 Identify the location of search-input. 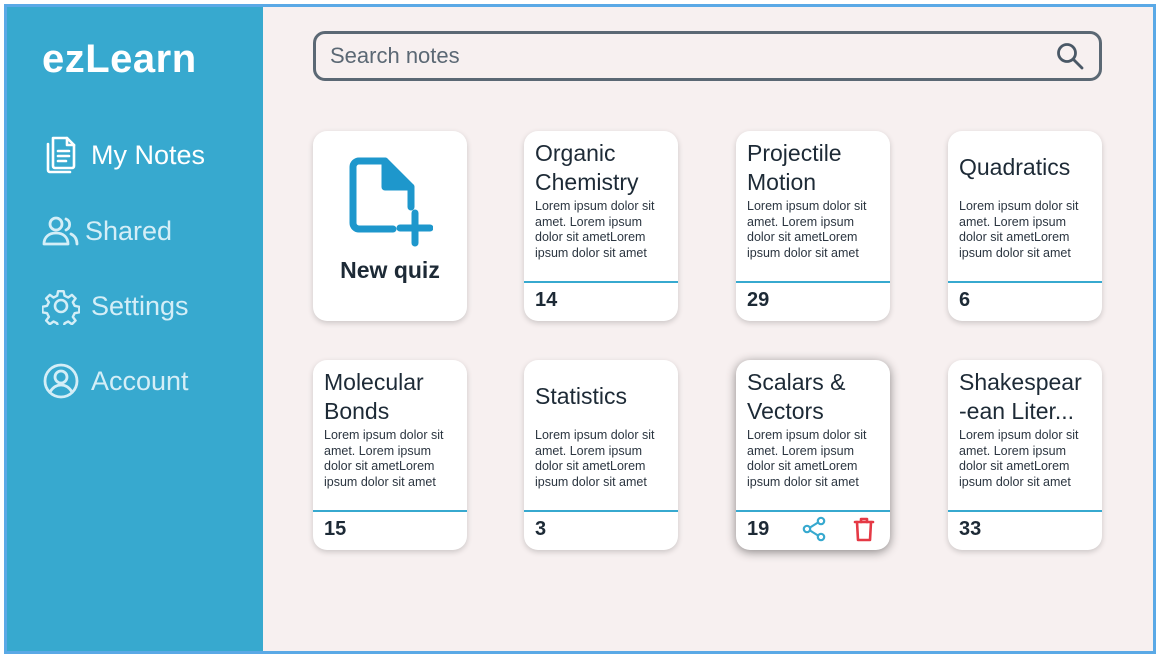
(692, 56).